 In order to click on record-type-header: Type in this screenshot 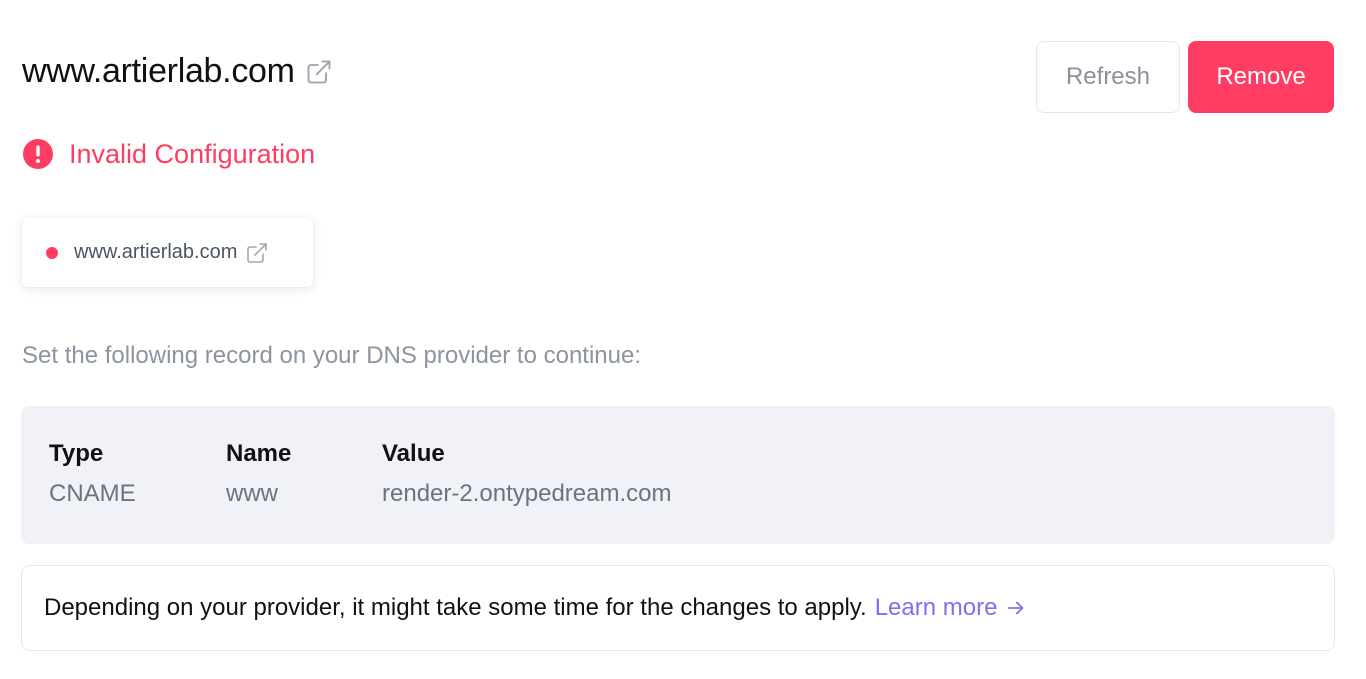, I will do `click(76, 453)`.